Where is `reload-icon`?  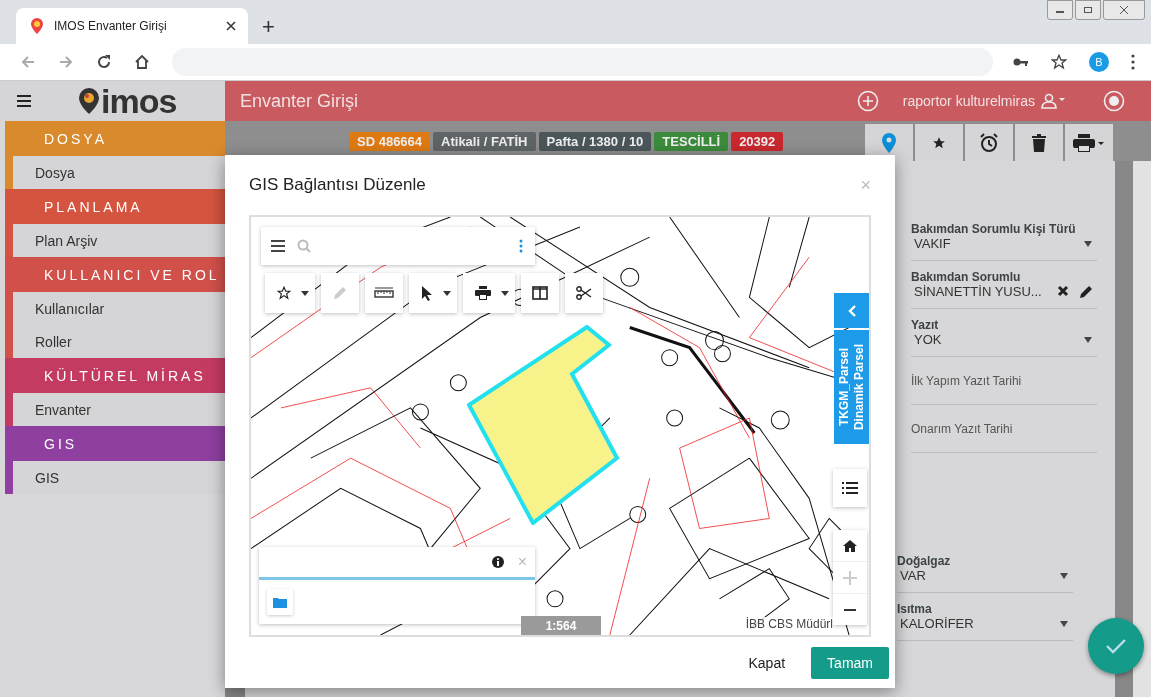
reload-icon is located at coordinates (104, 62).